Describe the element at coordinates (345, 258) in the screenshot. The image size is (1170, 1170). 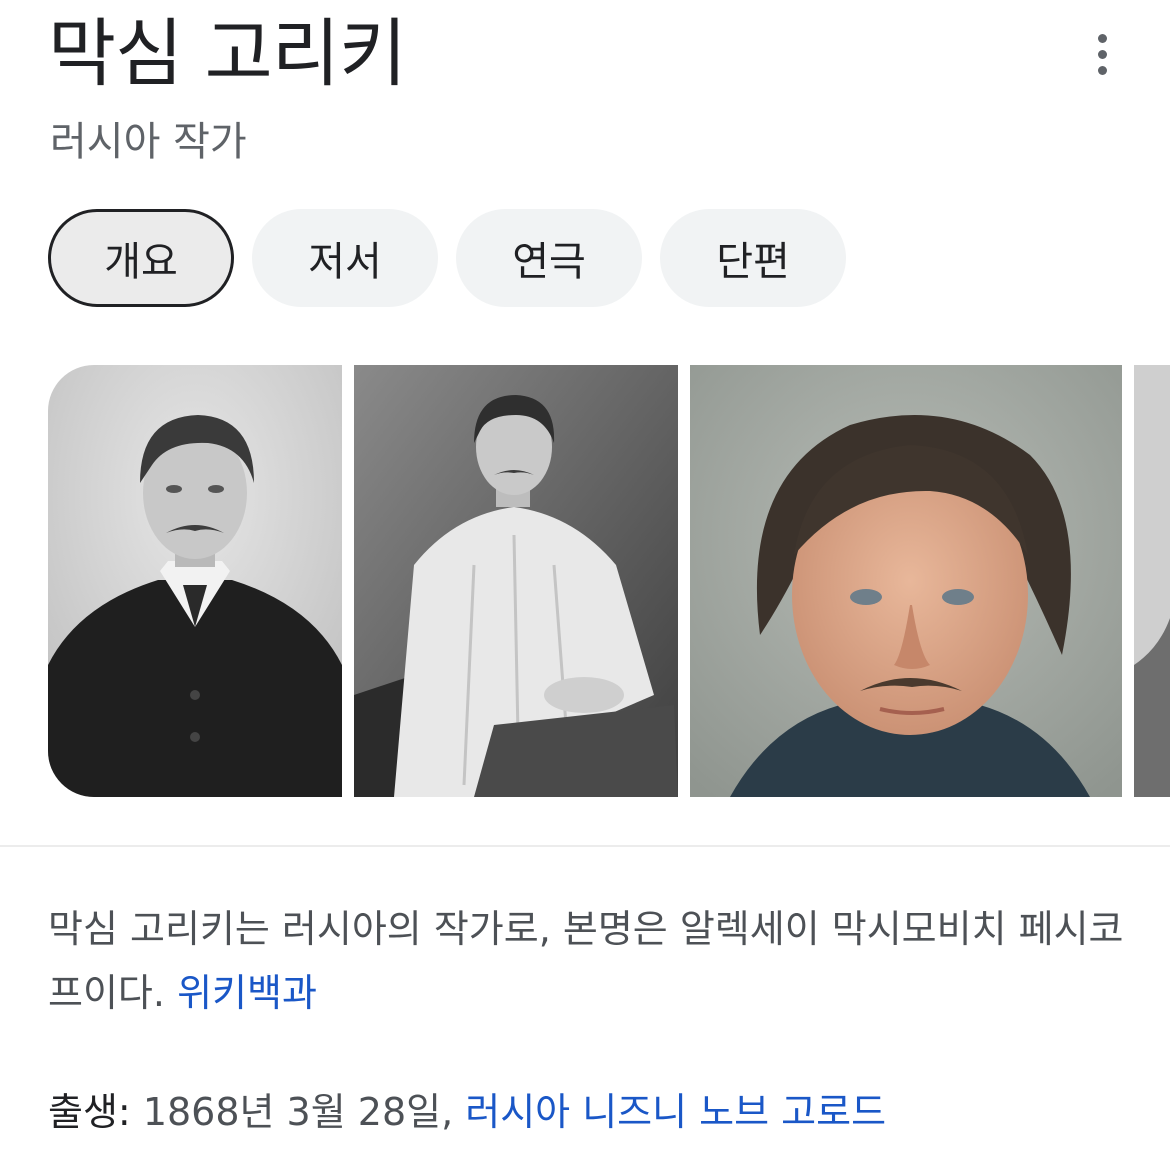
I see `tab-books: 저서` at that location.